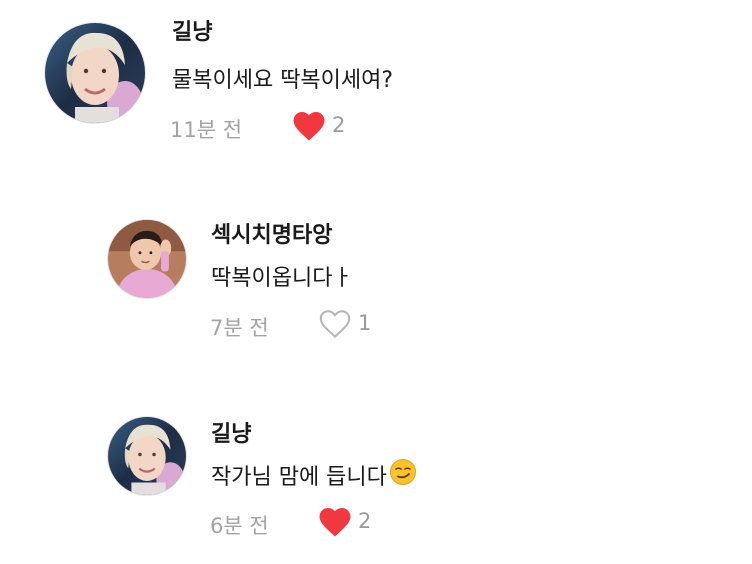 This screenshot has height=564, width=752. I want to click on comment-timestamp: 7분 전, so click(239, 328).